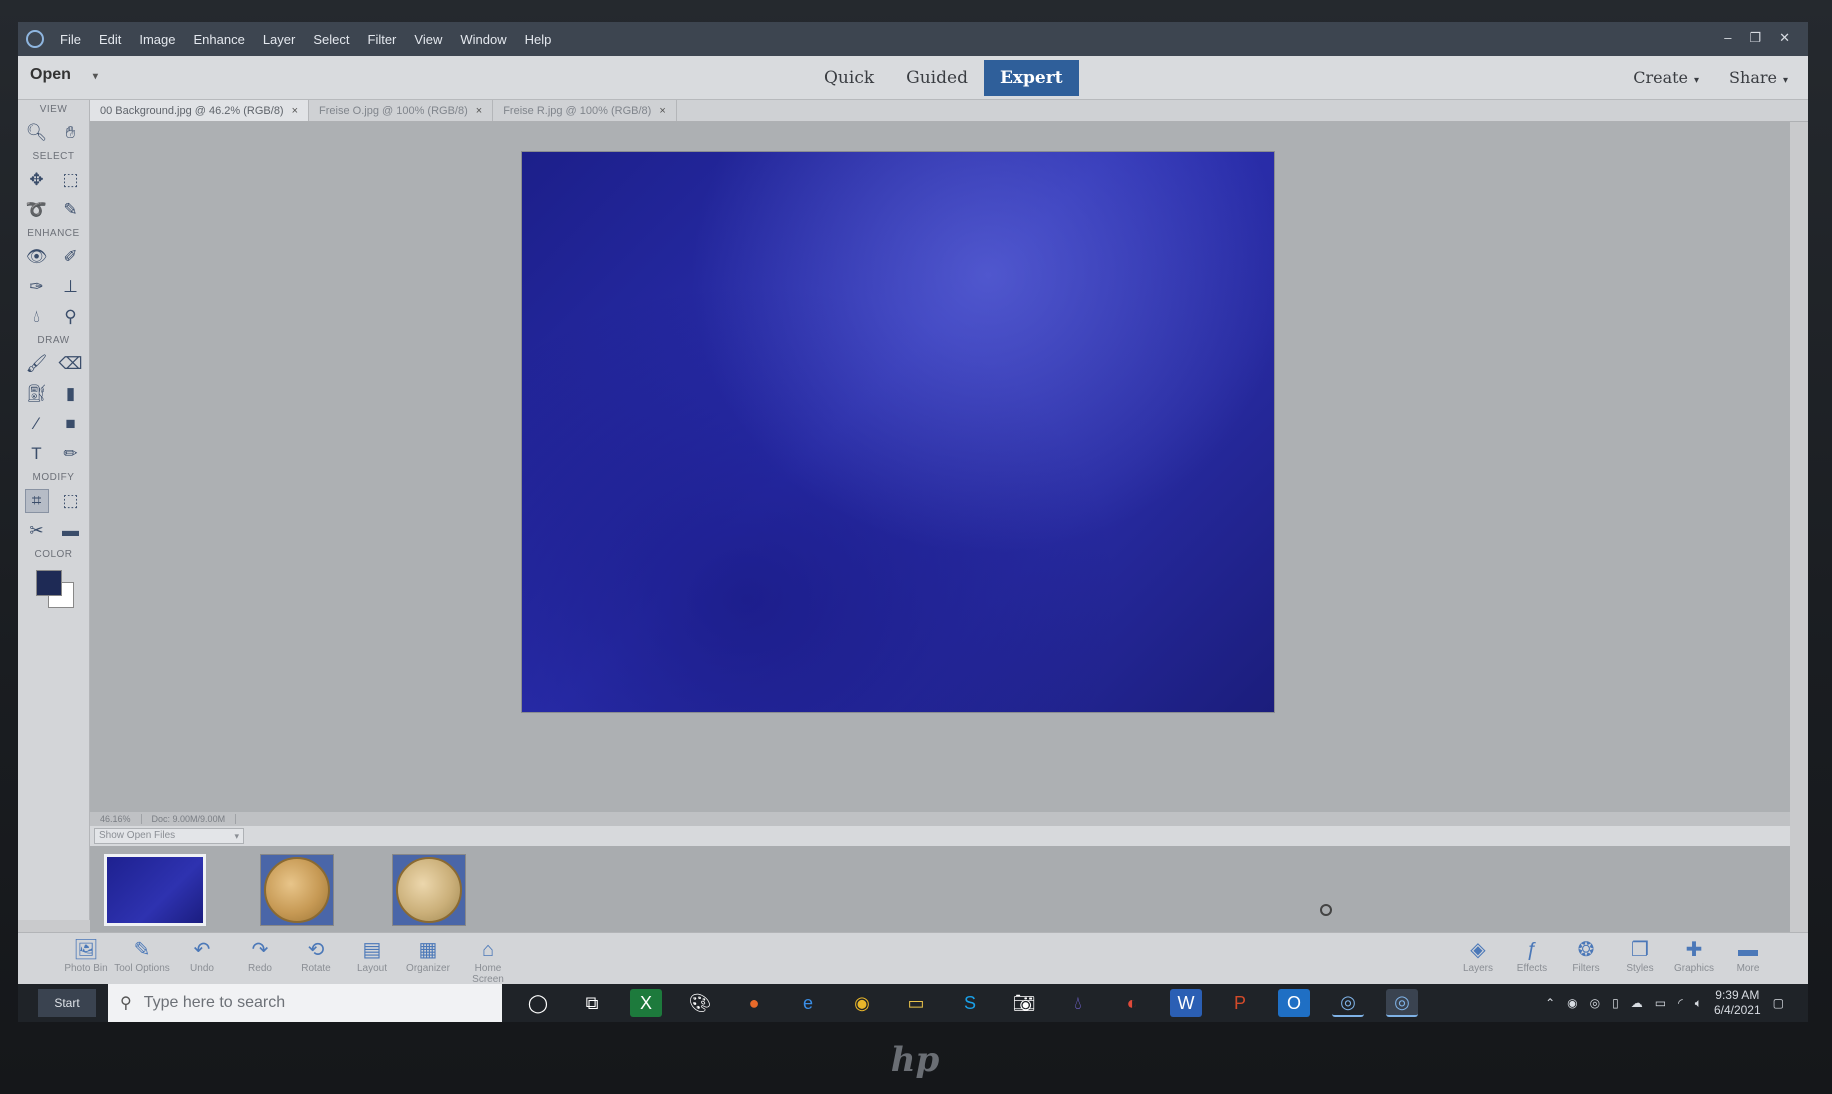  I want to click on wifi-icon: ◜, so click(1680, 1003).